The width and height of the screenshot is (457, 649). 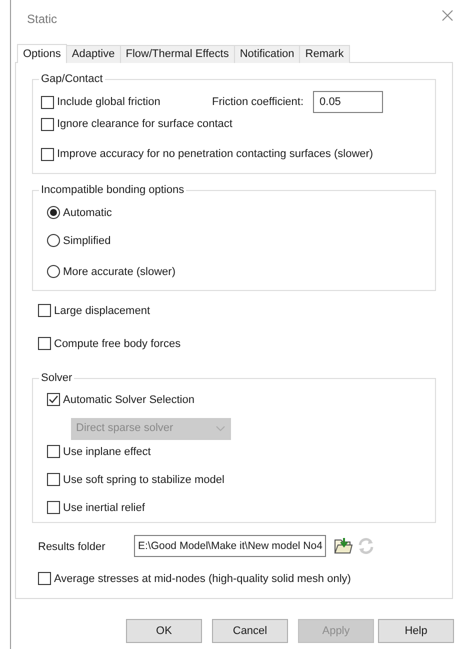 What do you see at coordinates (230, 545) in the screenshot?
I see `folder-path-field: E:\Good Model\Make it\New model No4` at bounding box center [230, 545].